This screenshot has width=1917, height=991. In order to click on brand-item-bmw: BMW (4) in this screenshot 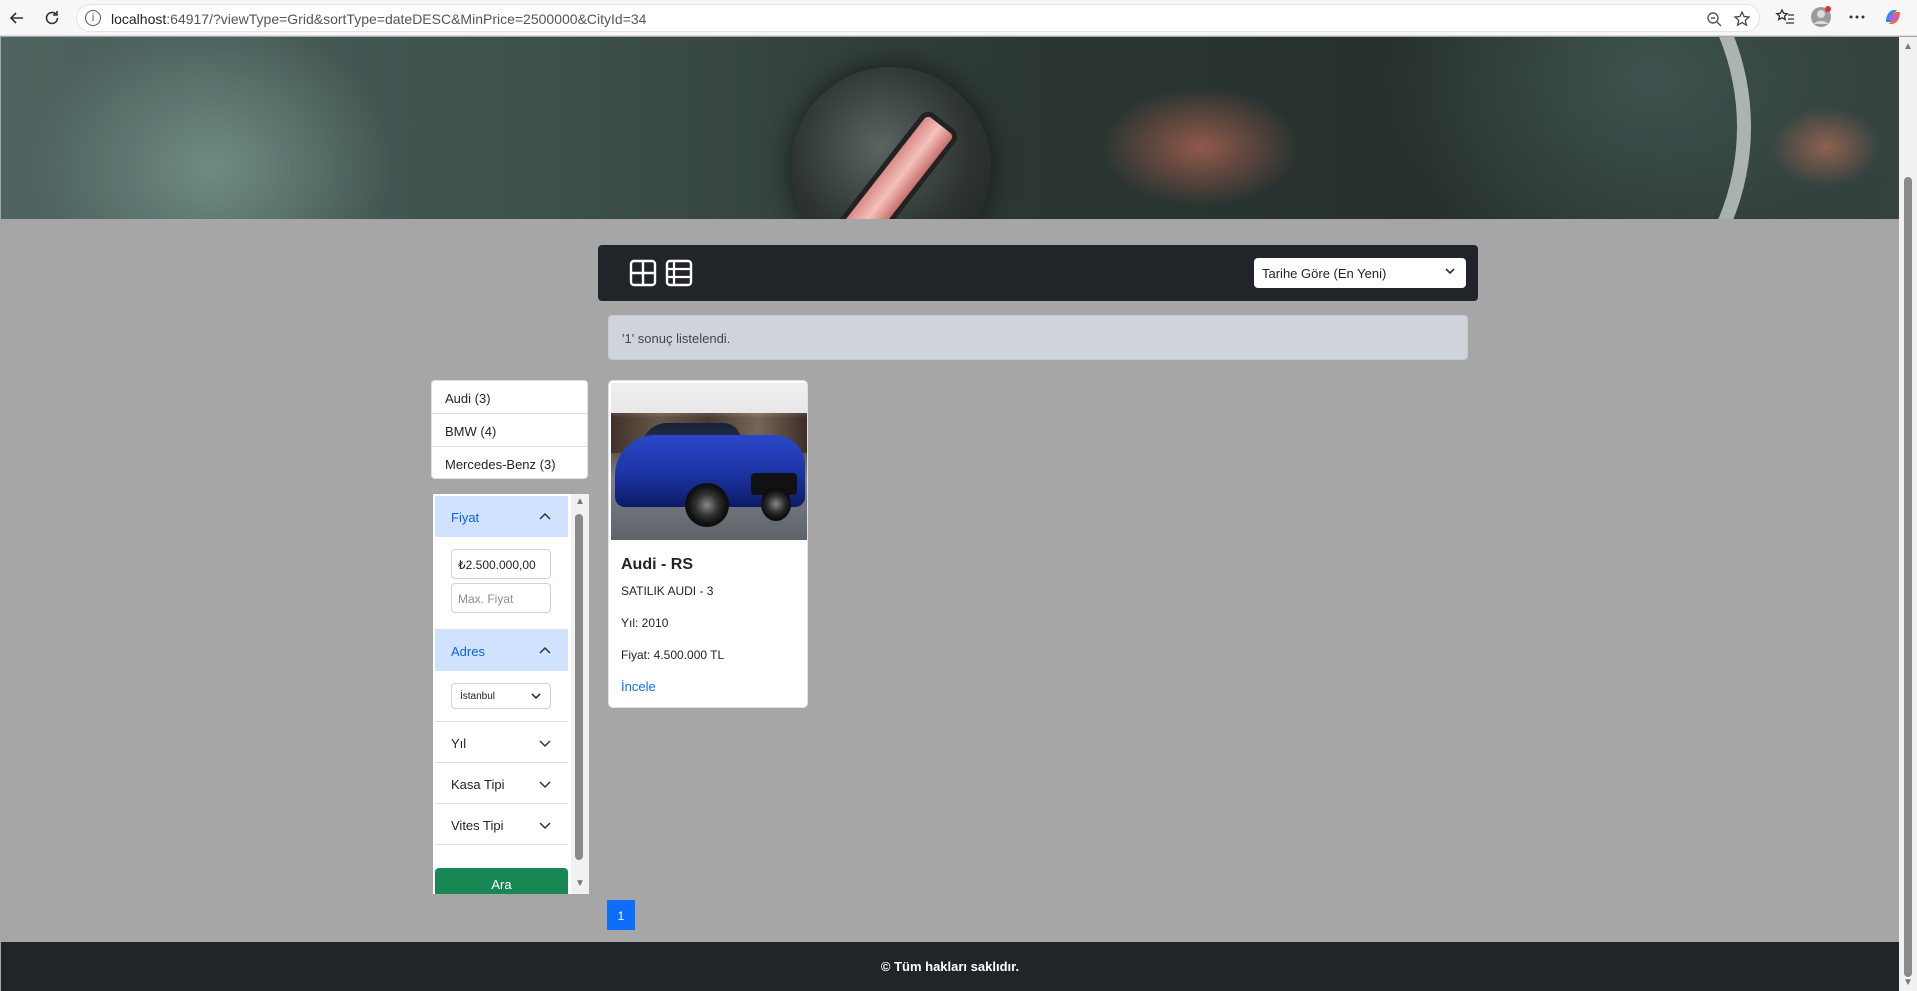, I will do `click(509, 430)`.